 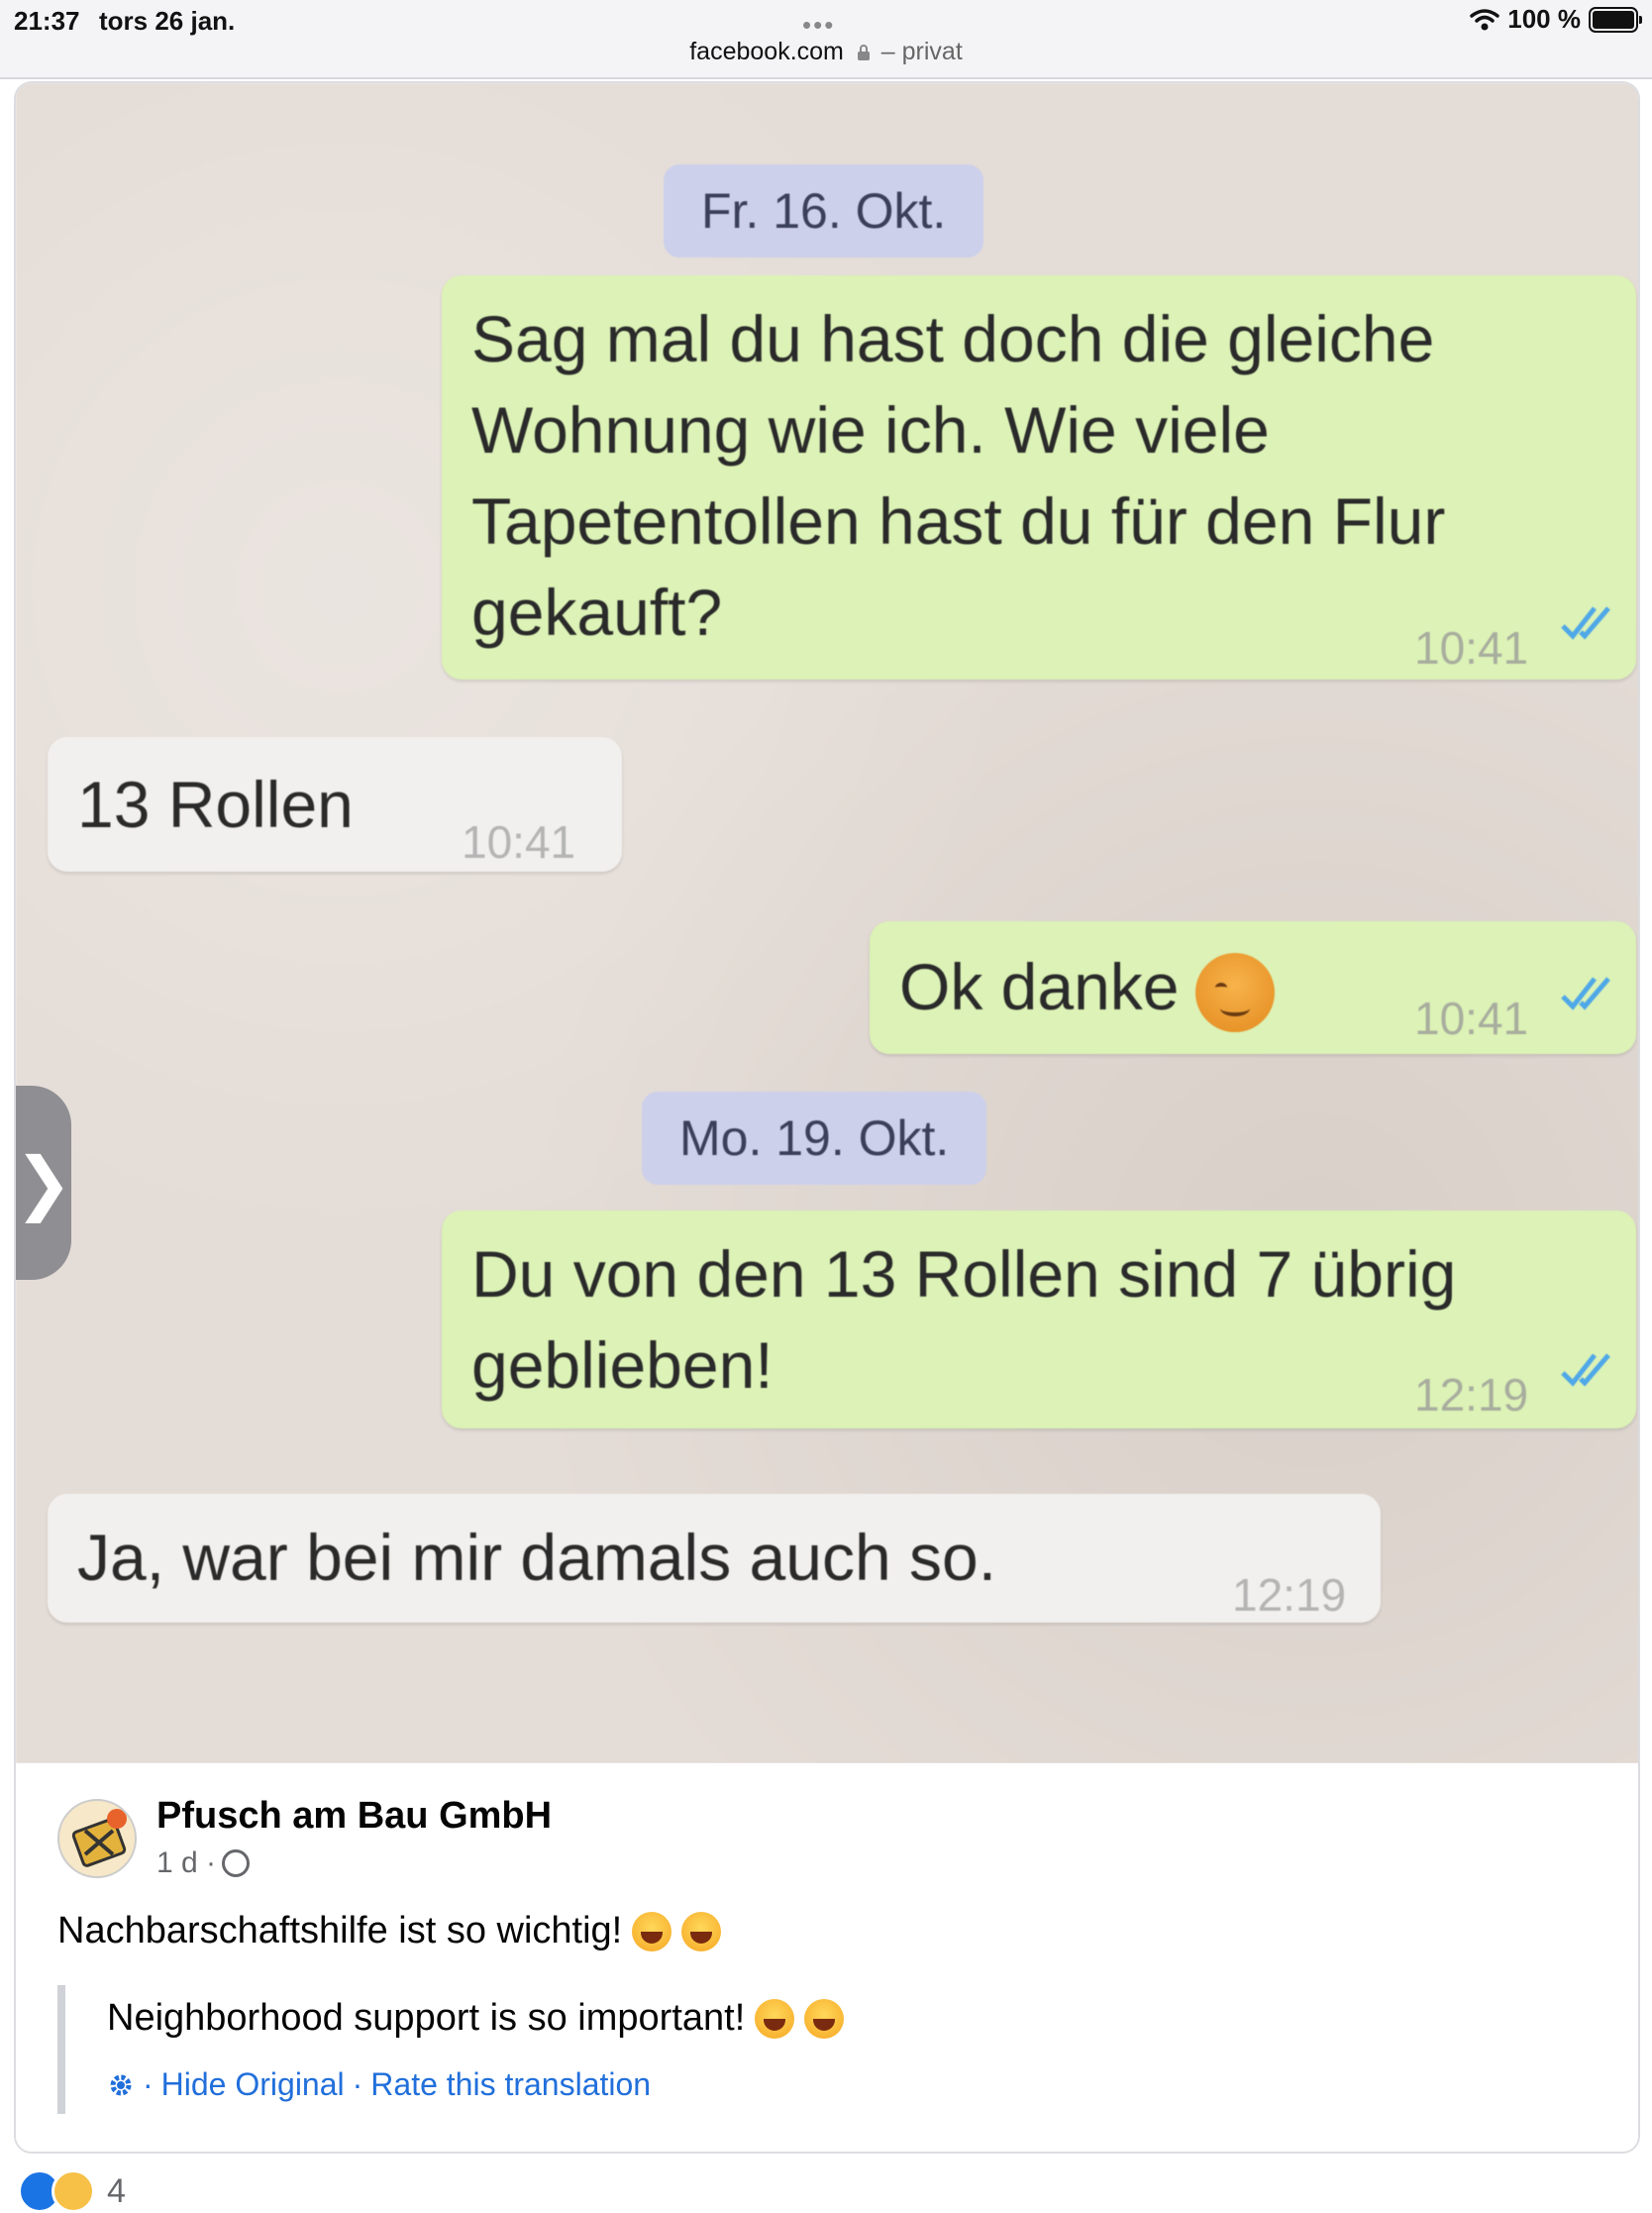 I want to click on smiling-face-emoji-icon, so click(x=1234, y=992).